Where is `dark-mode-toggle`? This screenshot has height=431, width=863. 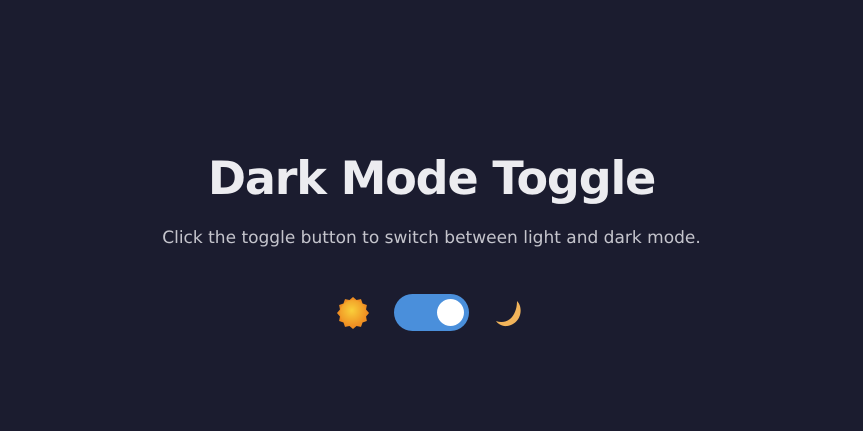 dark-mode-toggle is located at coordinates (431, 312).